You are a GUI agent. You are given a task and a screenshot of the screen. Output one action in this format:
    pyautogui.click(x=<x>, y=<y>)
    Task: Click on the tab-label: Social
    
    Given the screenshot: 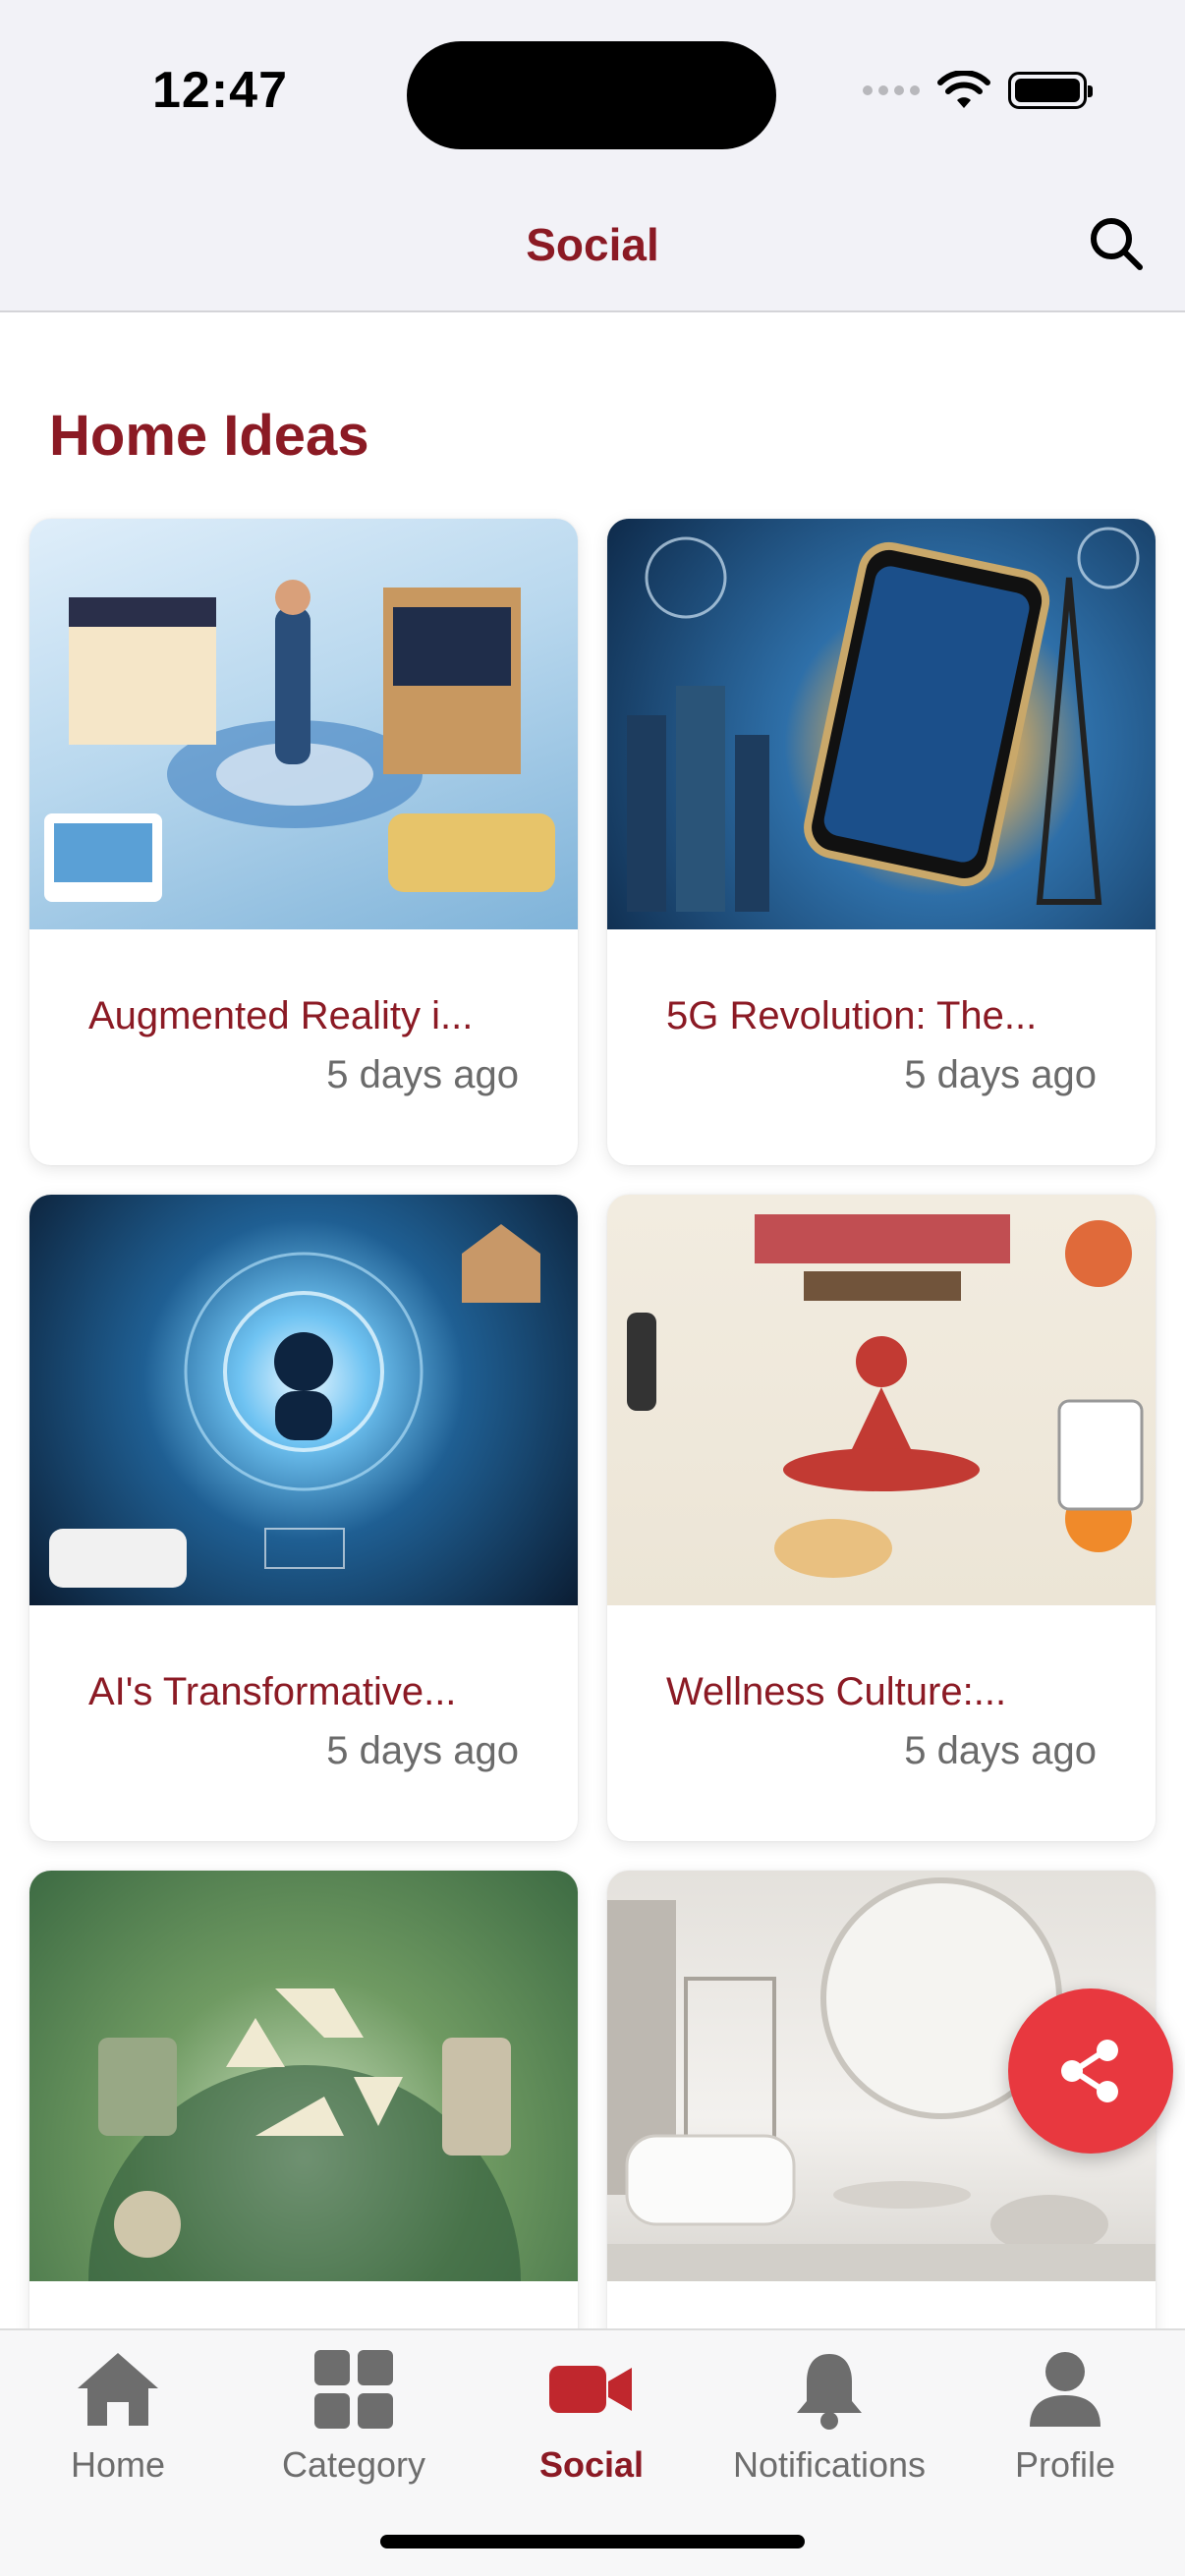 What is the action you would take?
    pyautogui.click(x=592, y=2464)
    